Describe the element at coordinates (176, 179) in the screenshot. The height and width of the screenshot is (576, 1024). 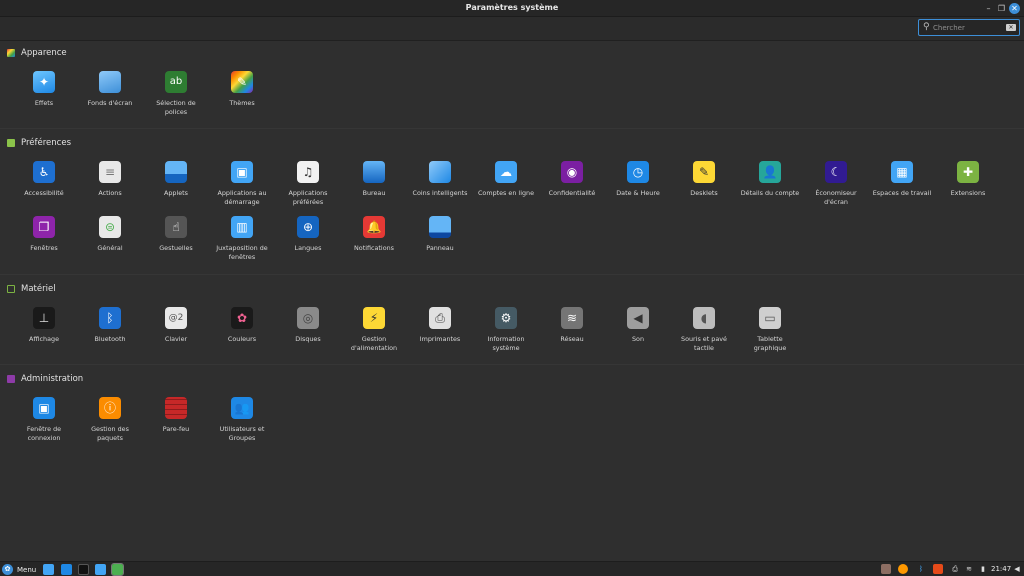
I see `item-applets: Applets` at that location.